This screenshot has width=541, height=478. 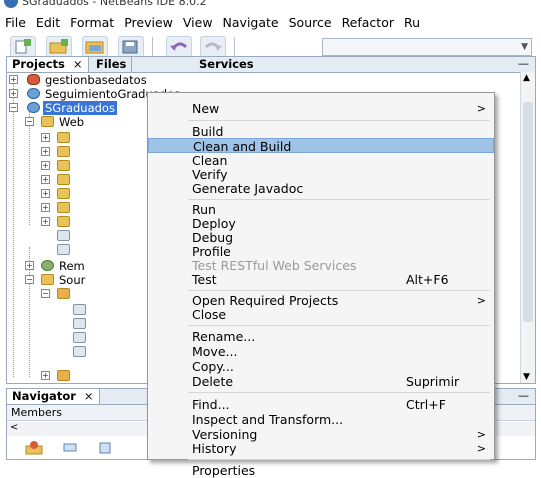 I want to click on submenu-arrow-icon: >, so click(x=481, y=108).